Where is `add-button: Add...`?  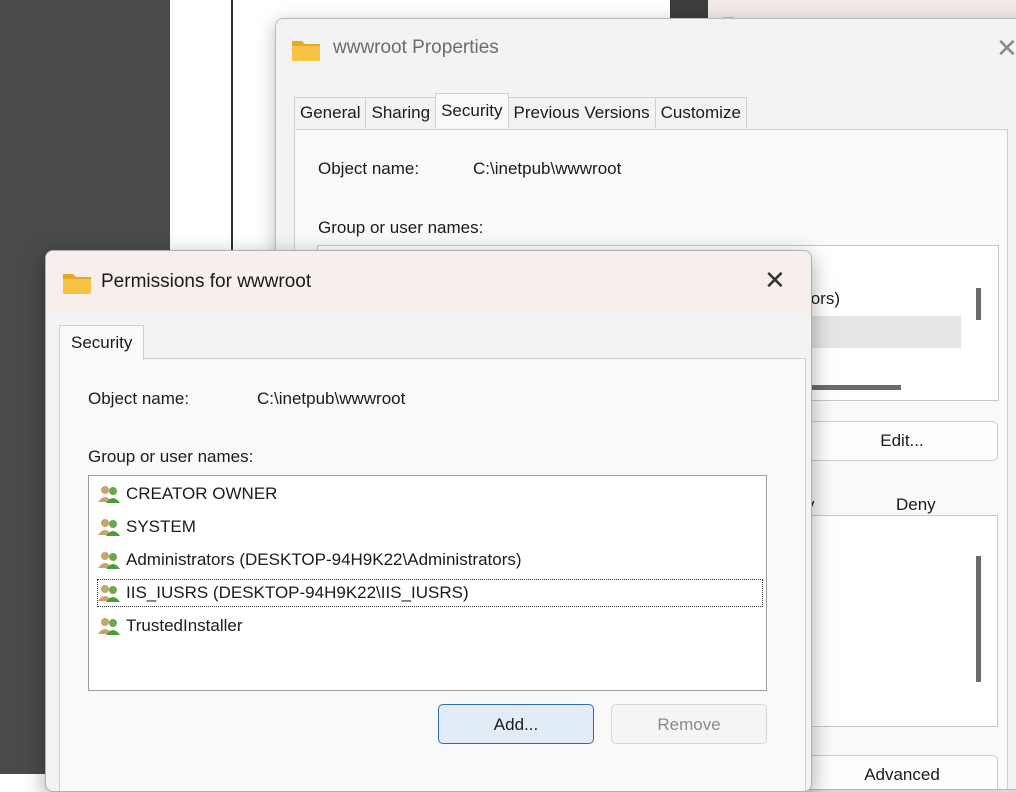 add-button: Add... is located at coordinates (516, 724).